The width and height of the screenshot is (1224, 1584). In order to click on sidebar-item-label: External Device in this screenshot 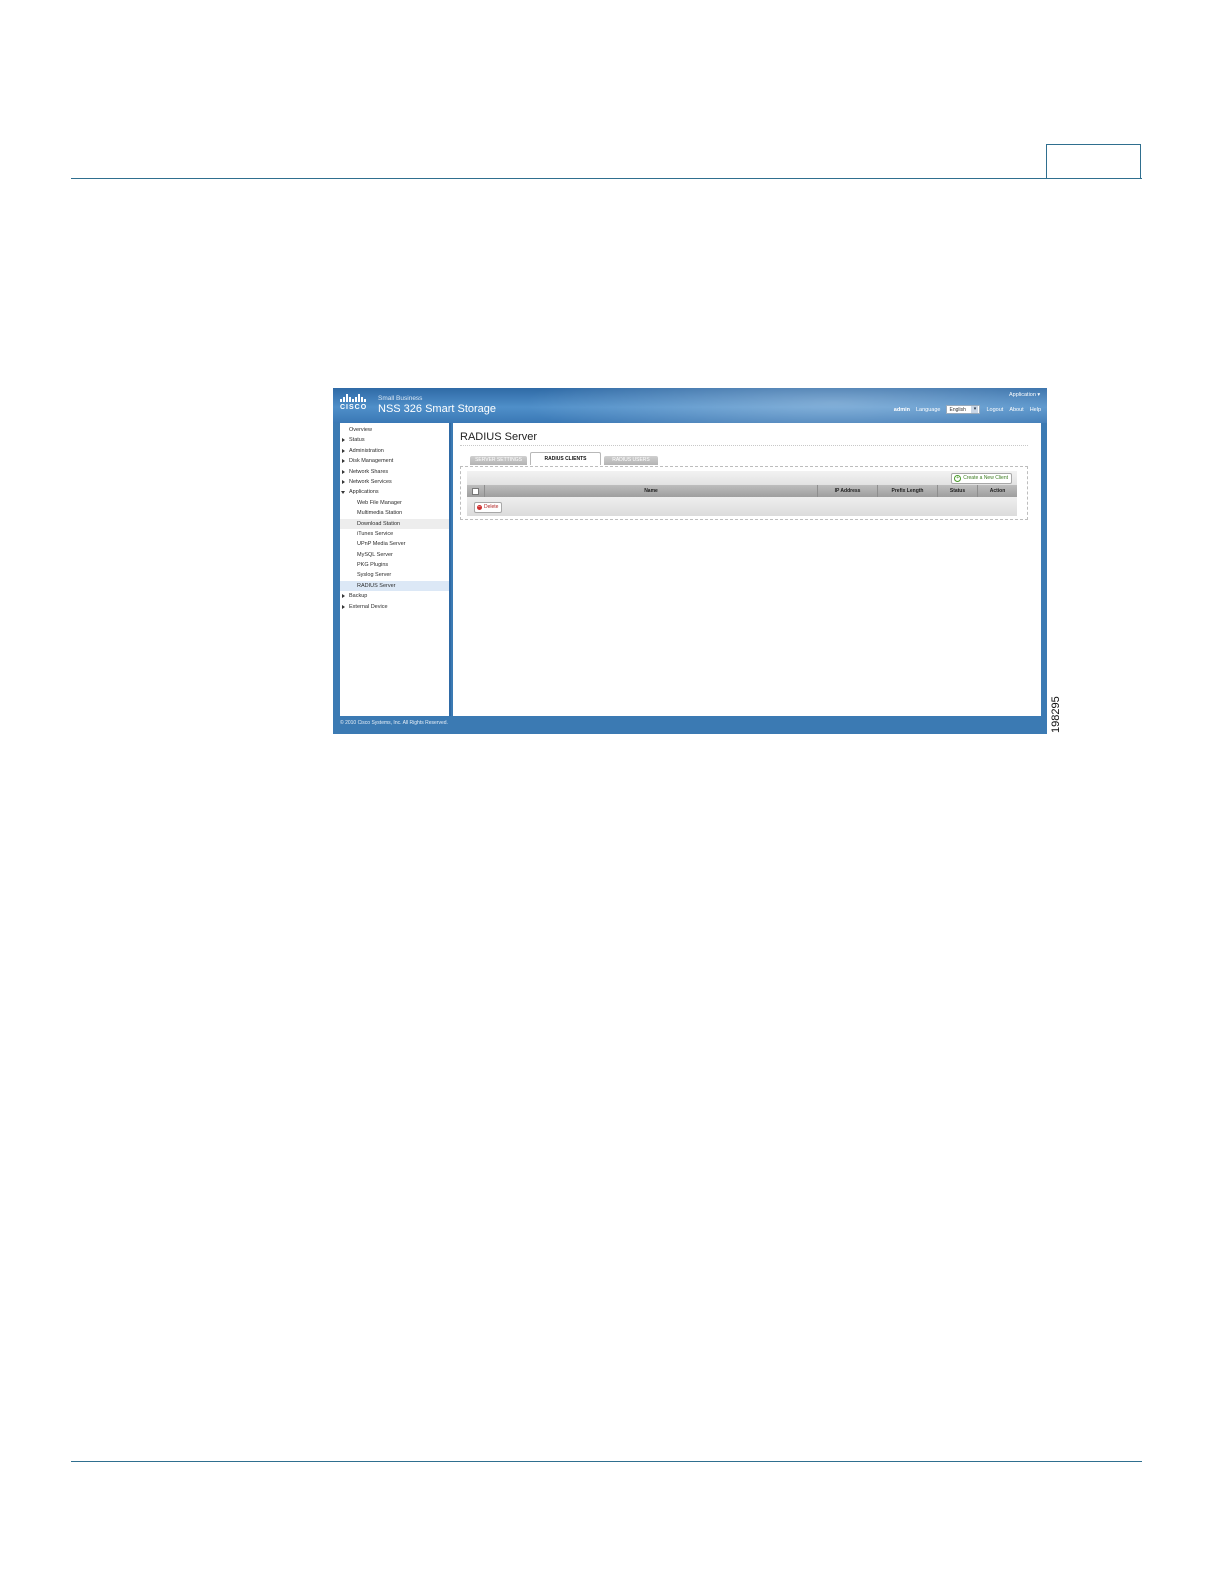, I will do `click(368, 606)`.